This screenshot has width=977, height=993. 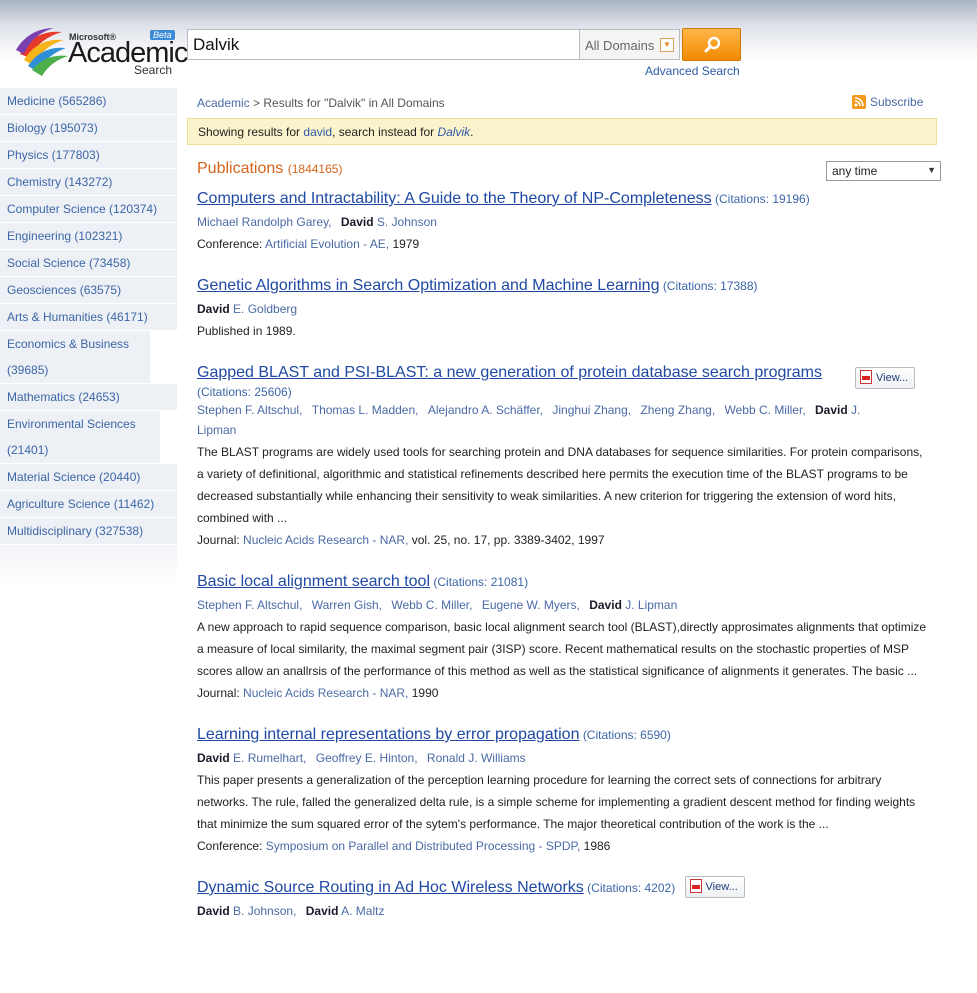 I want to click on result-citations: (Citations: 25606), so click(x=244, y=392).